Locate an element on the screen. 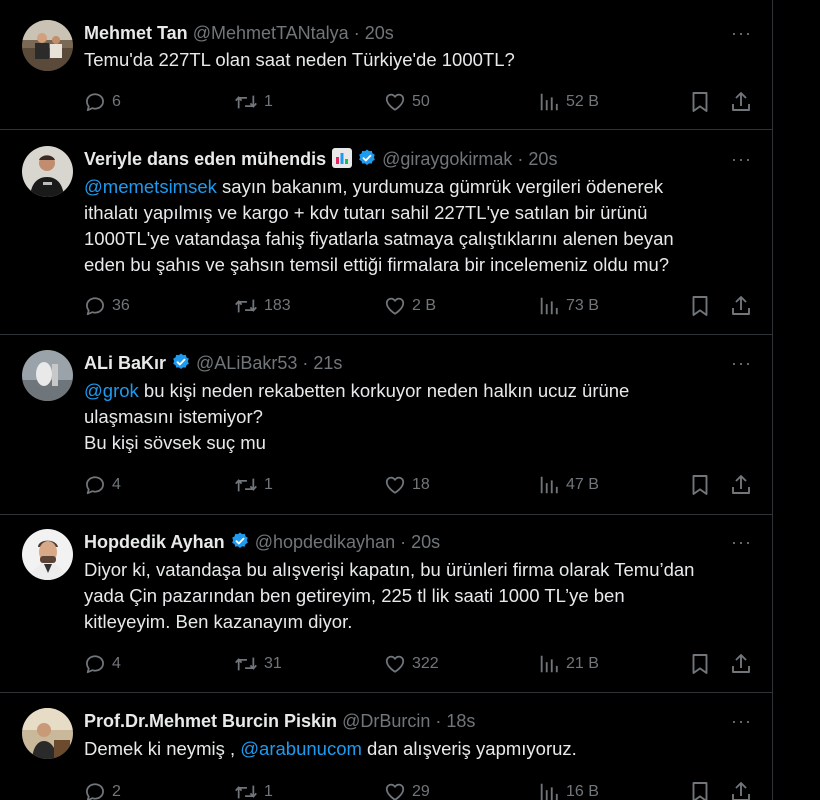 The image size is (820, 800). reply-count: 6 is located at coordinates (116, 101).